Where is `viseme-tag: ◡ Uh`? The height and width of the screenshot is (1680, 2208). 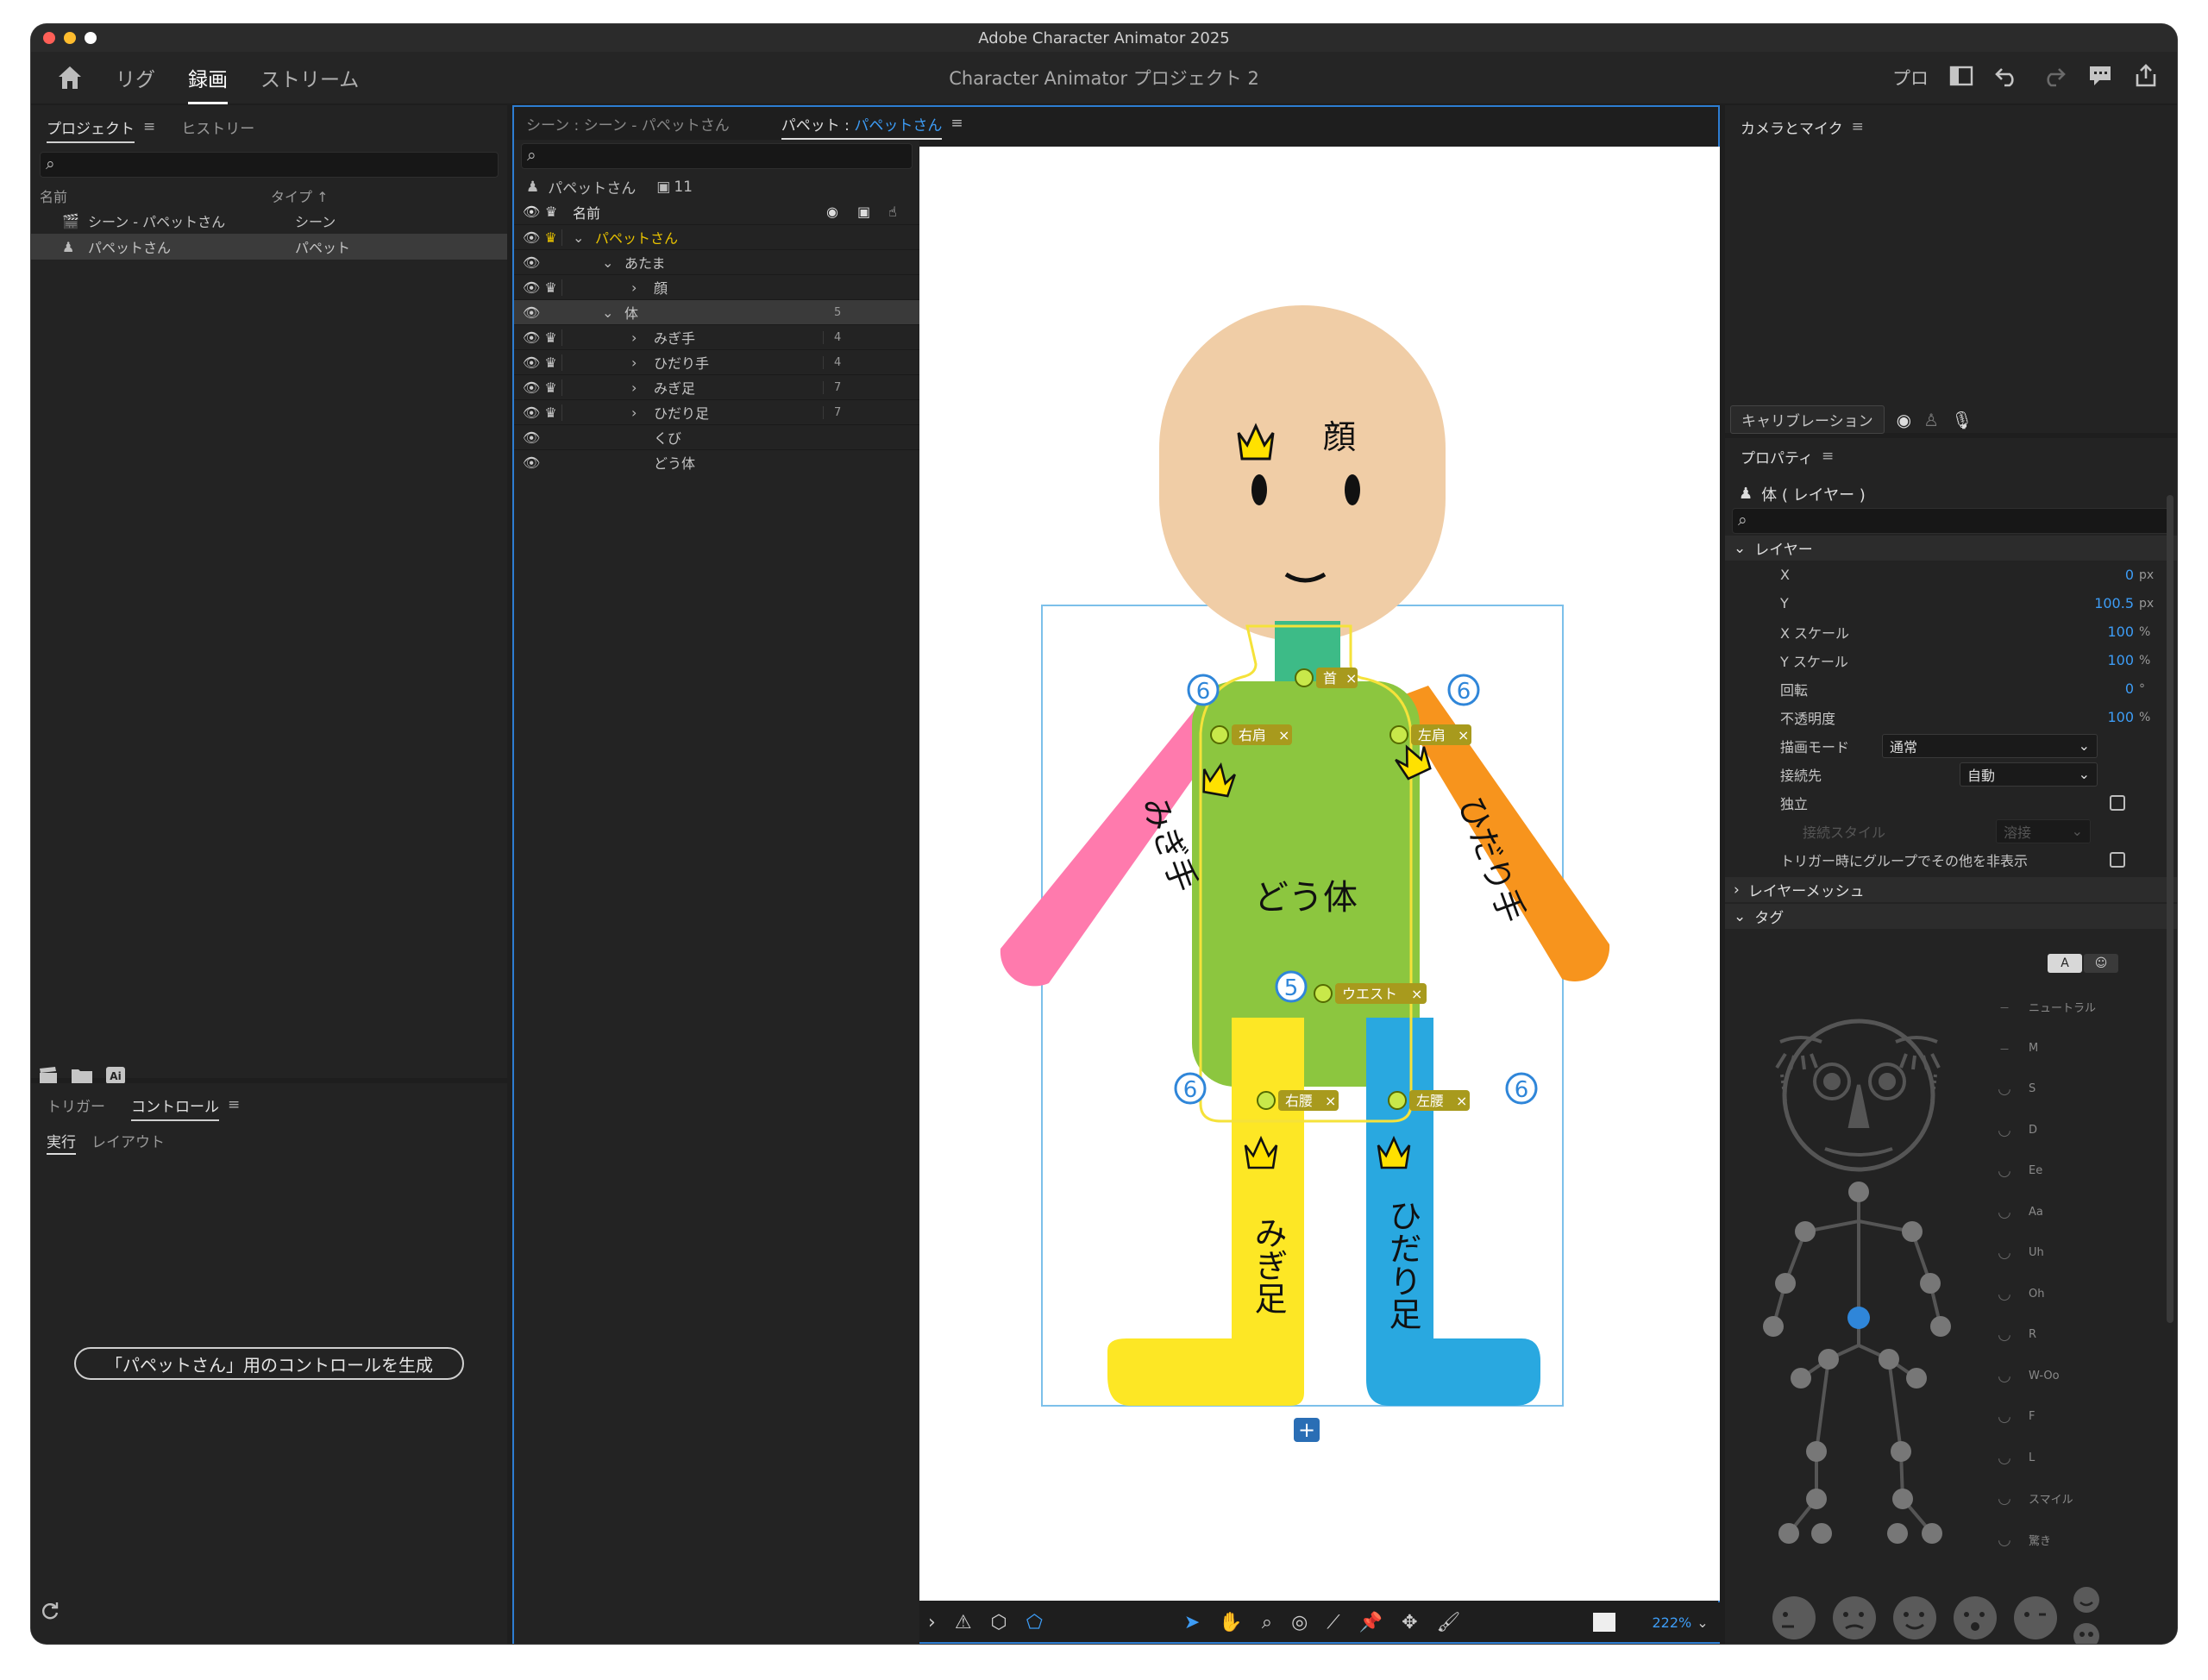
viseme-tag: ◡ Uh is located at coordinates (2075, 1253).